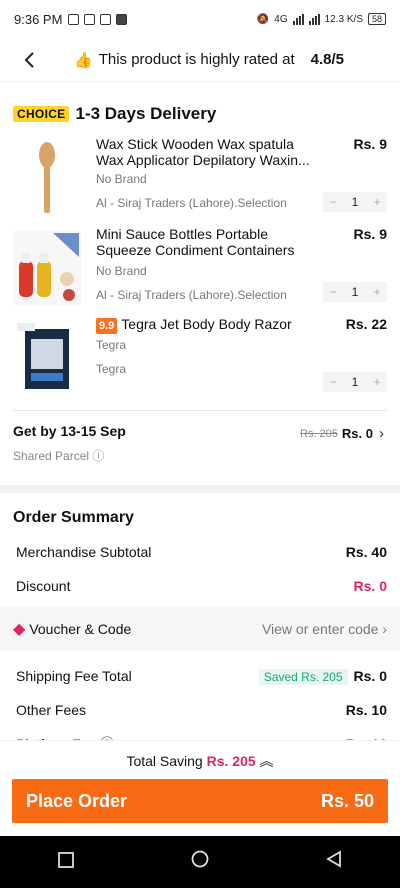  What do you see at coordinates (263, 19) in the screenshot?
I see `mute-icon: 🔕` at bounding box center [263, 19].